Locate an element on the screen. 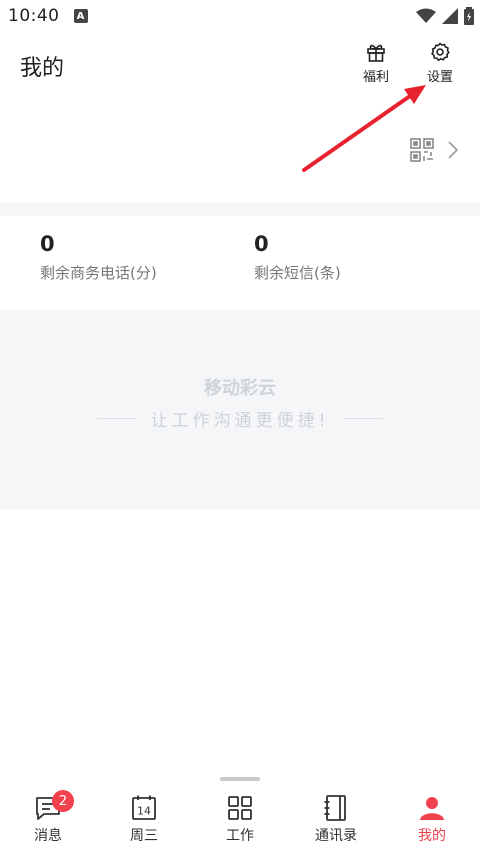  settings-label: 设置 is located at coordinates (439, 77).